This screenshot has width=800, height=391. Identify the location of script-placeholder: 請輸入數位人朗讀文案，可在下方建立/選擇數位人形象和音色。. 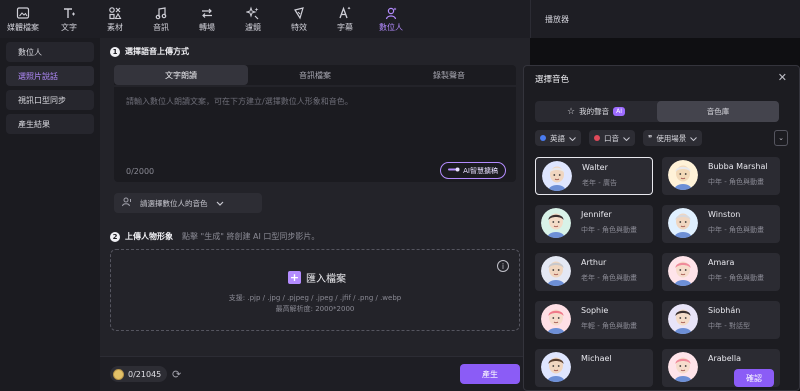
(239, 101).